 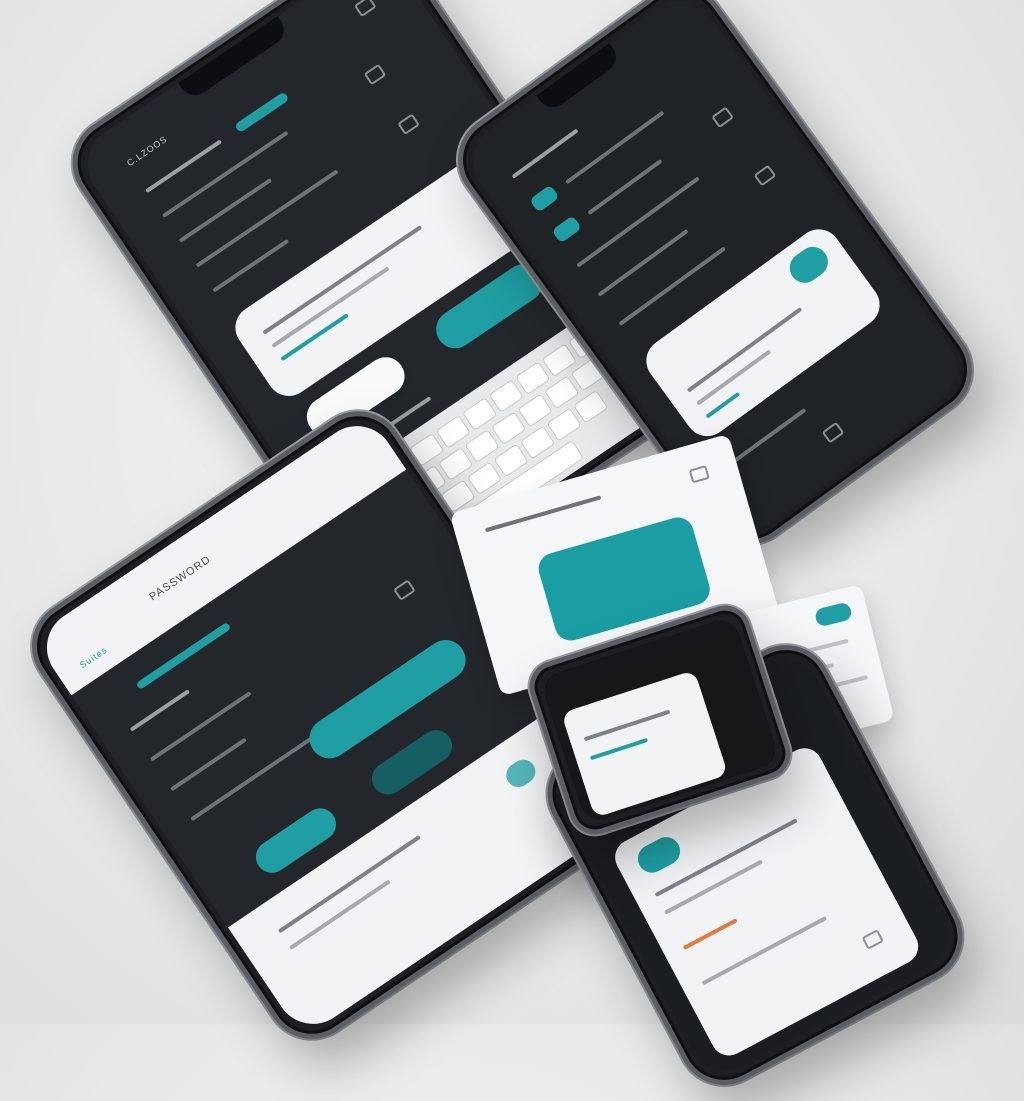 What do you see at coordinates (375, 74) in the screenshot?
I see `chat-icon` at bounding box center [375, 74].